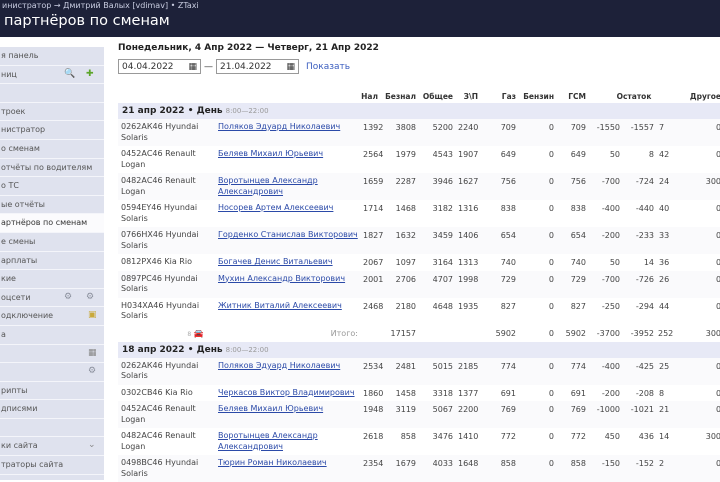 The width and height of the screenshot is (720, 482). I want to click on date-from-input: 04.04.2022 ▦, so click(159, 66).